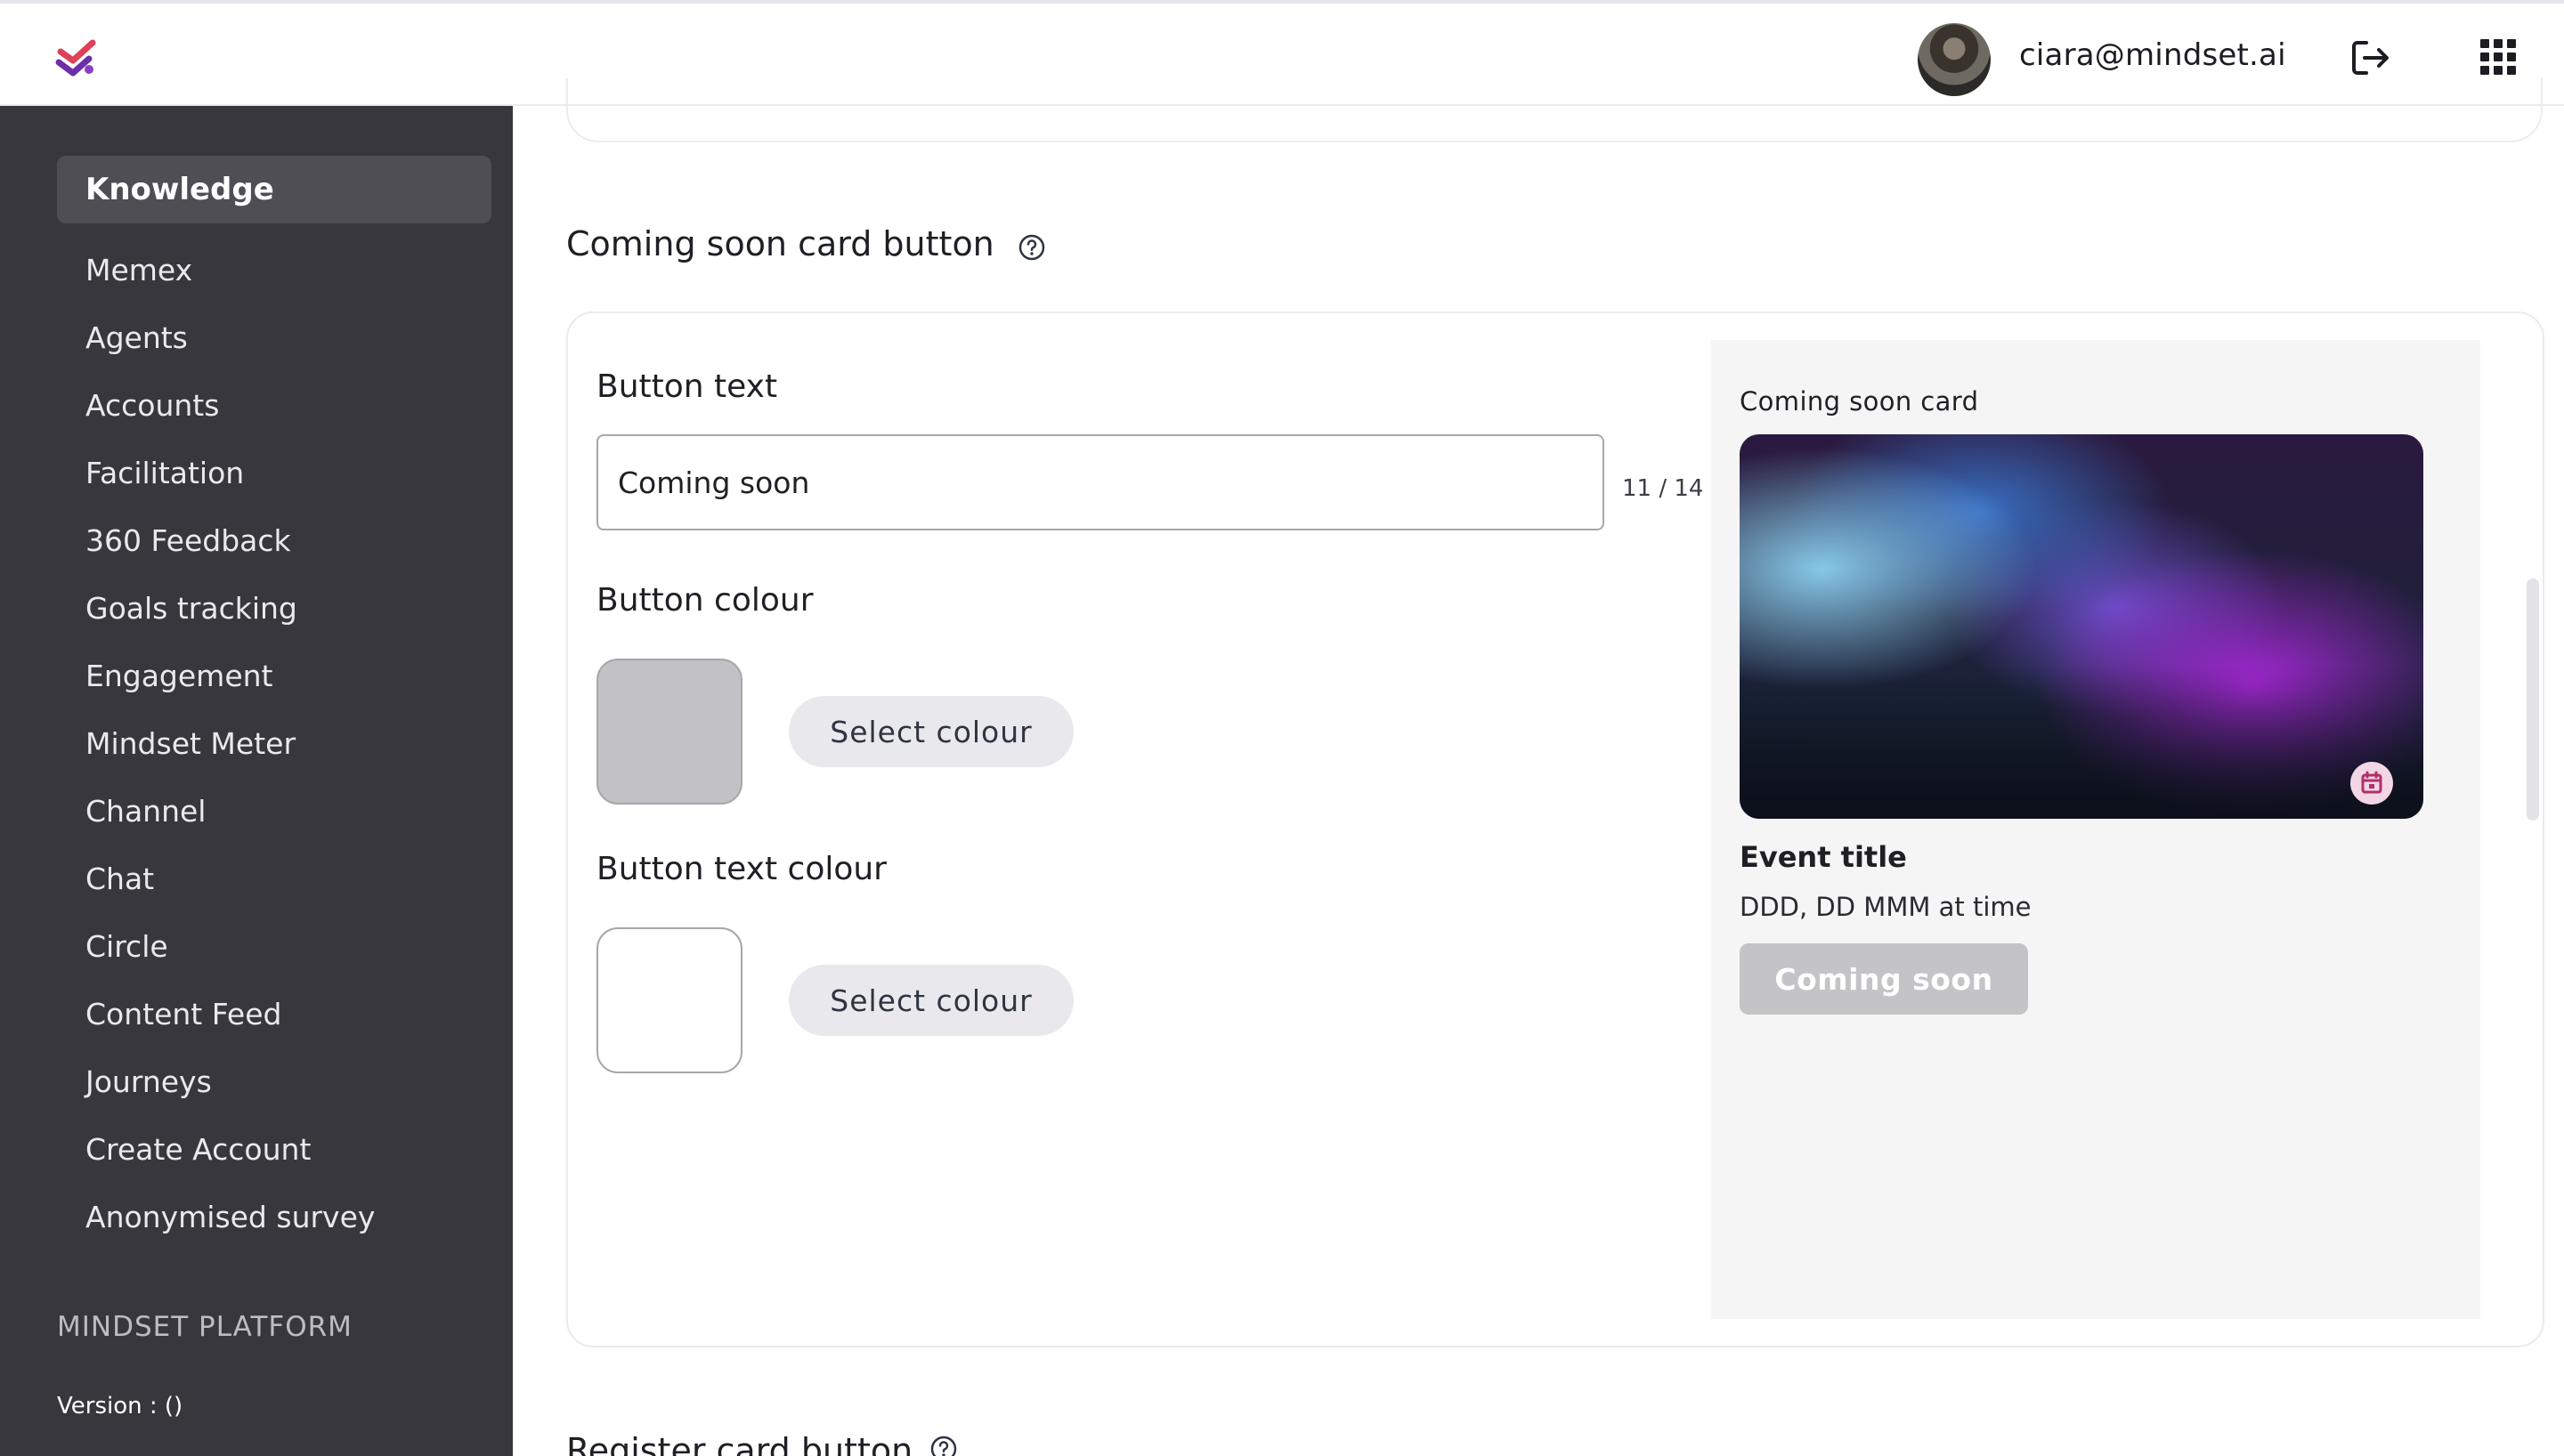  I want to click on sidebar-item-facilitation: Facilitation, so click(164, 473).